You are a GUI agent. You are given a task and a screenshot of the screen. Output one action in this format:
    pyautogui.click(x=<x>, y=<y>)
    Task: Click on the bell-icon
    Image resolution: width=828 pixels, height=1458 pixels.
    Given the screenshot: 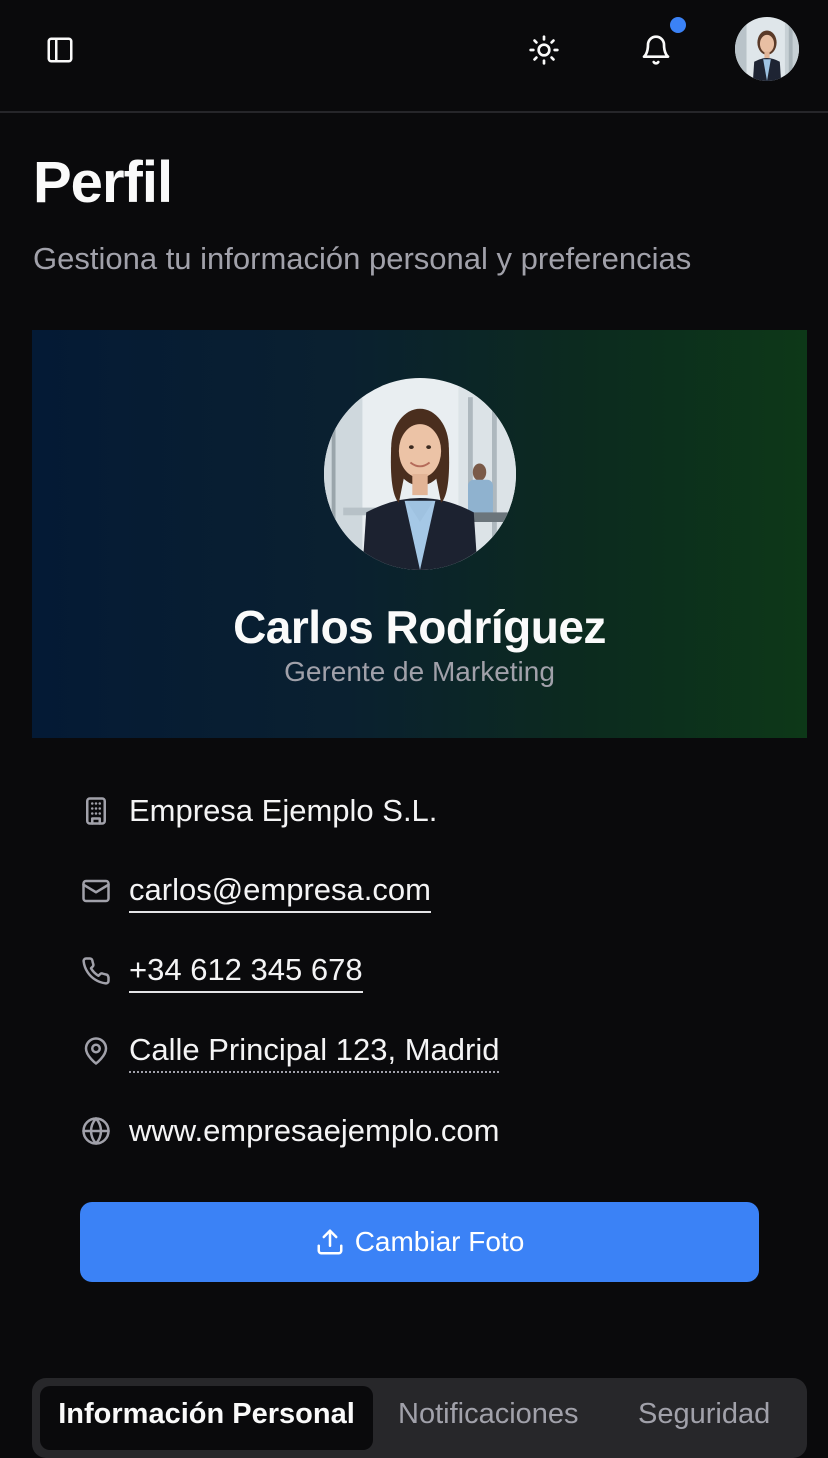 What is the action you would take?
    pyautogui.click(x=656, y=50)
    